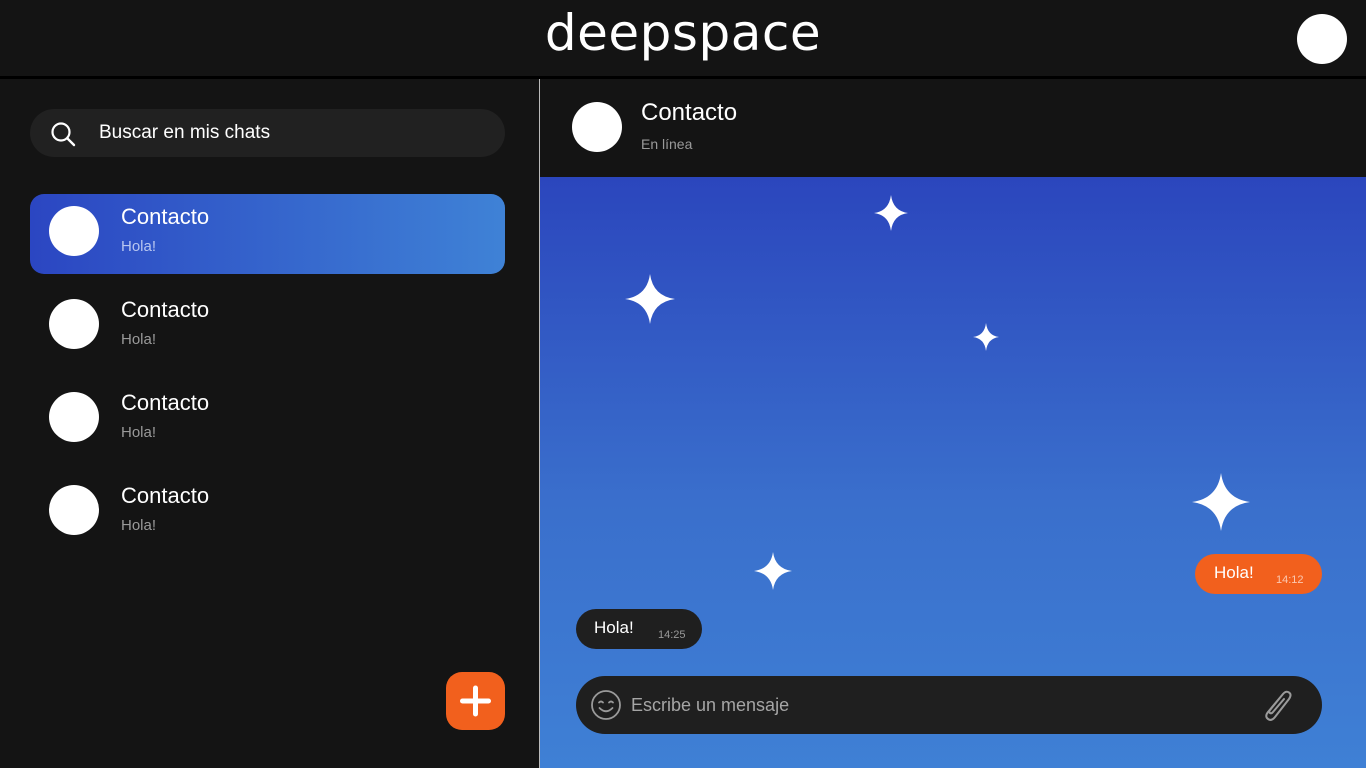 This screenshot has height=768, width=1366. Describe the element at coordinates (672, 635) in the screenshot. I see `message-time: 14:25` at that location.